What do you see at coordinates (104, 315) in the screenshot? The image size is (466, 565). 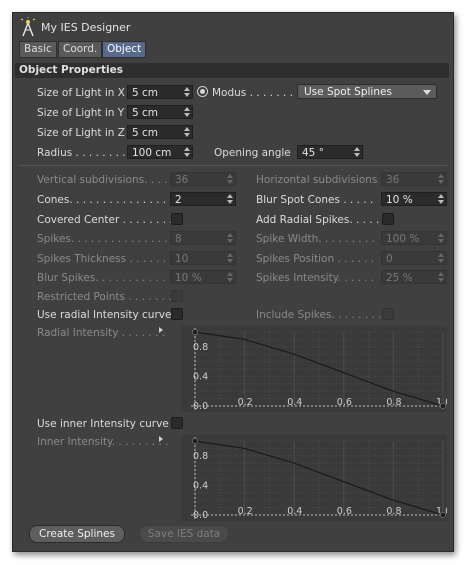 I see `use-radial-curve-label: Use radial Intensity curve` at bounding box center [104, 315].